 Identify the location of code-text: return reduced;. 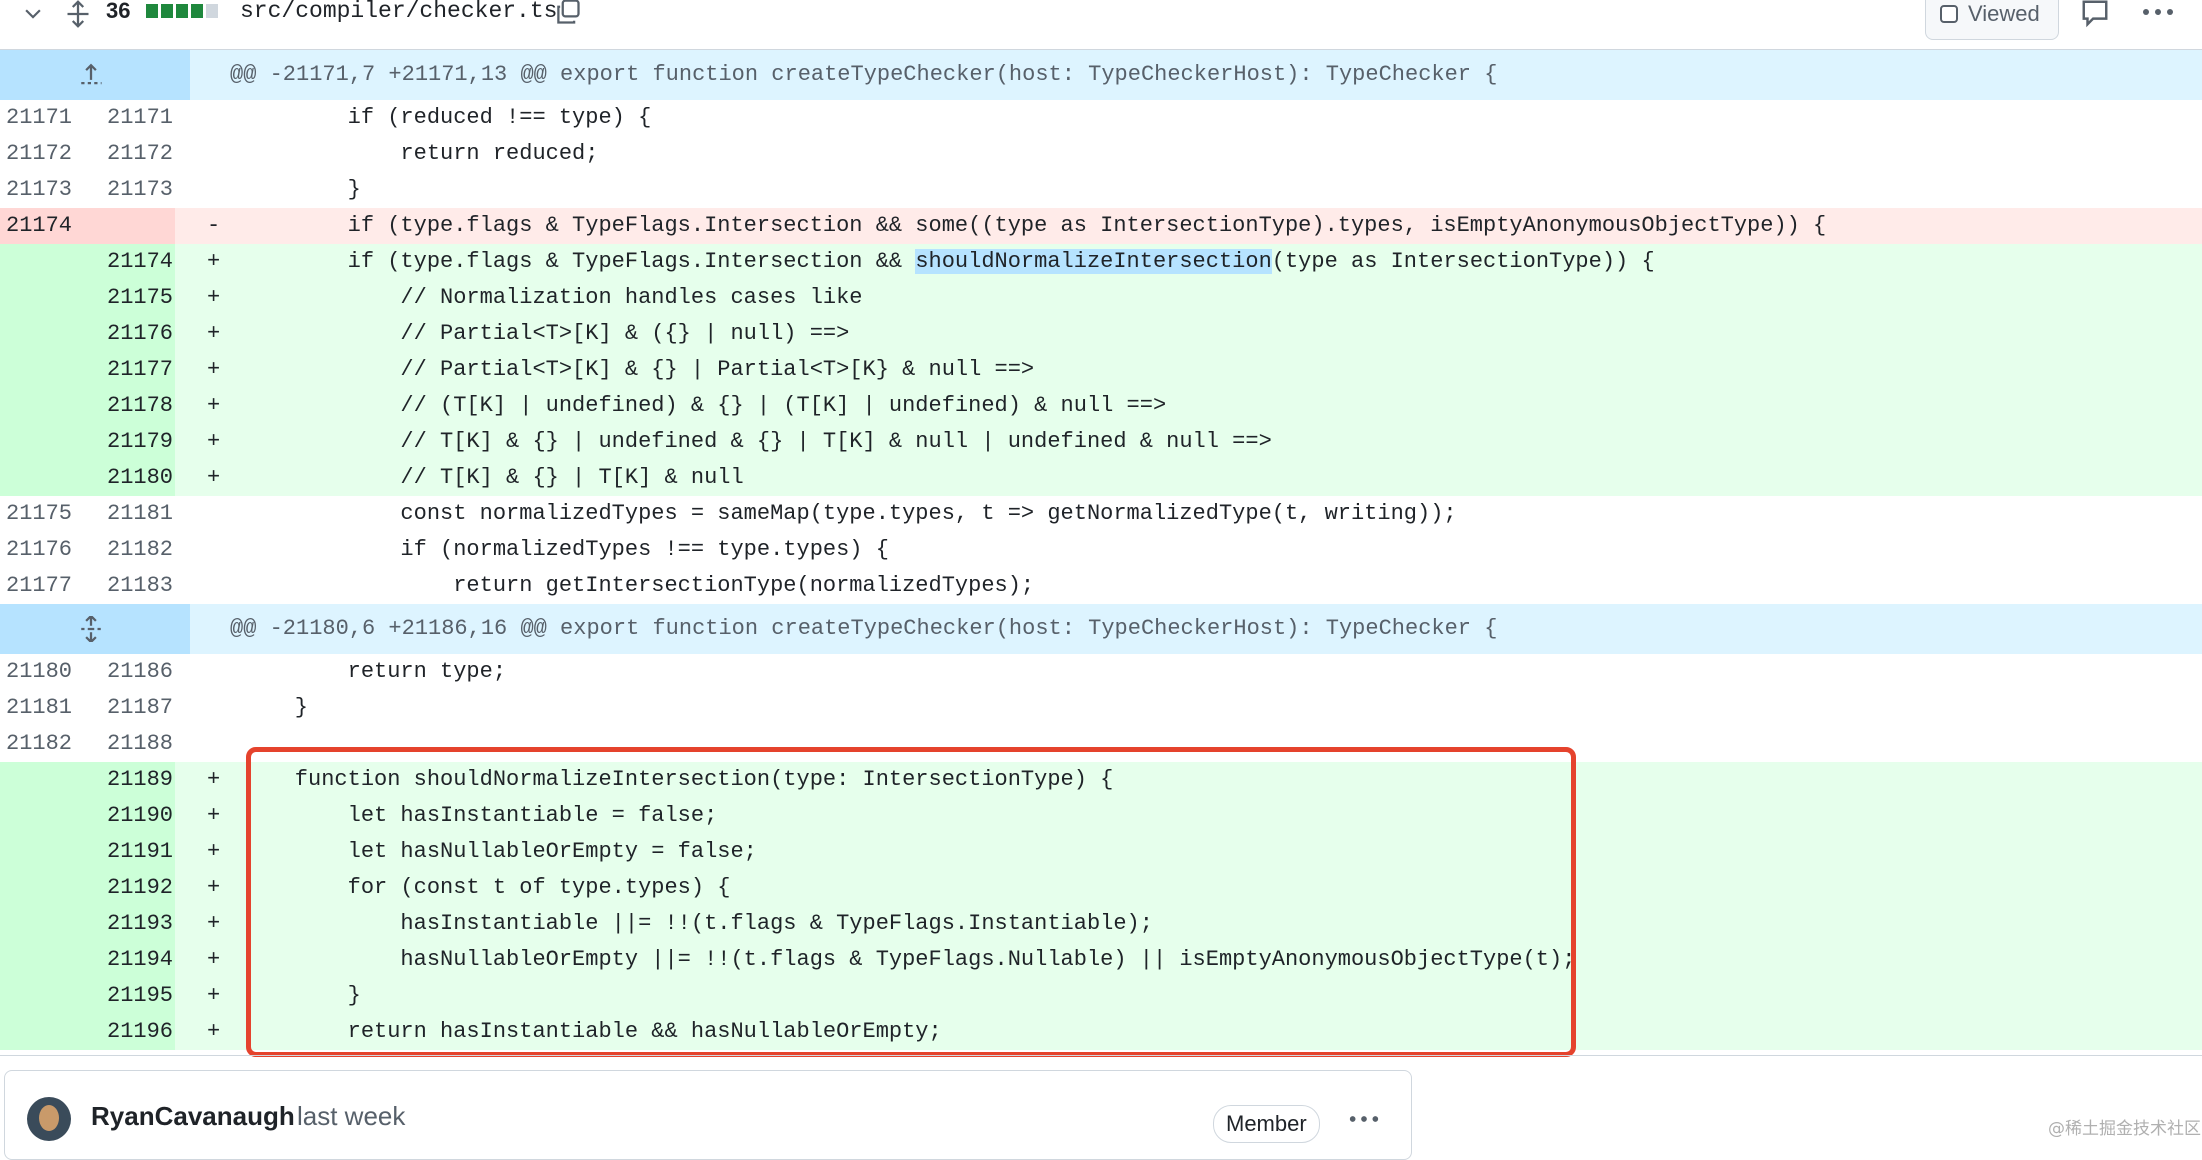
(420, 153).